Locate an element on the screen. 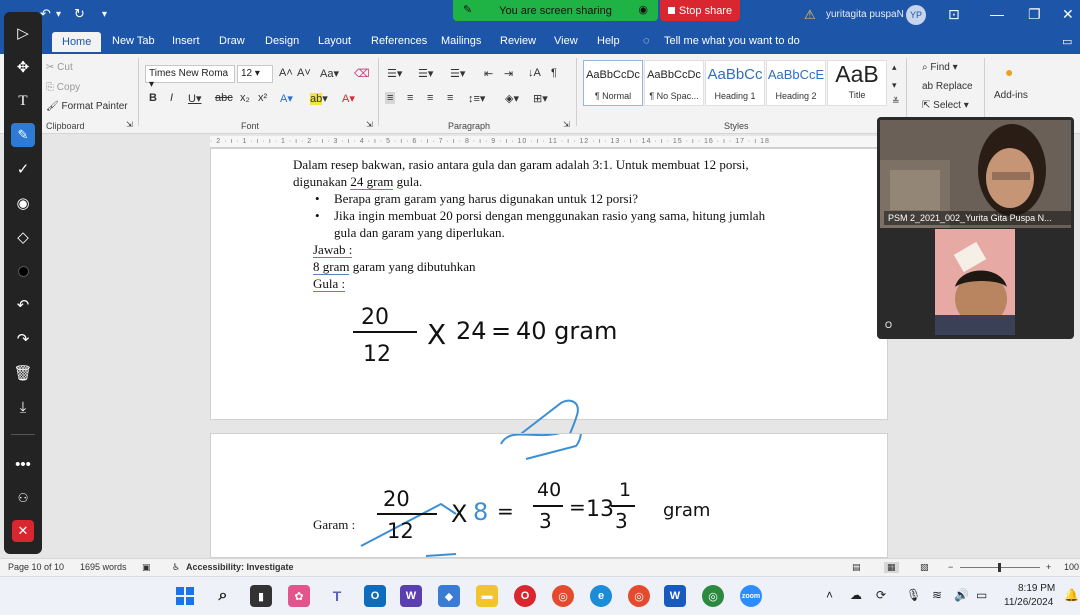 The height and width of the screenshot is (615, 1080). zoom-slider is located at coordinates (1000, 567).